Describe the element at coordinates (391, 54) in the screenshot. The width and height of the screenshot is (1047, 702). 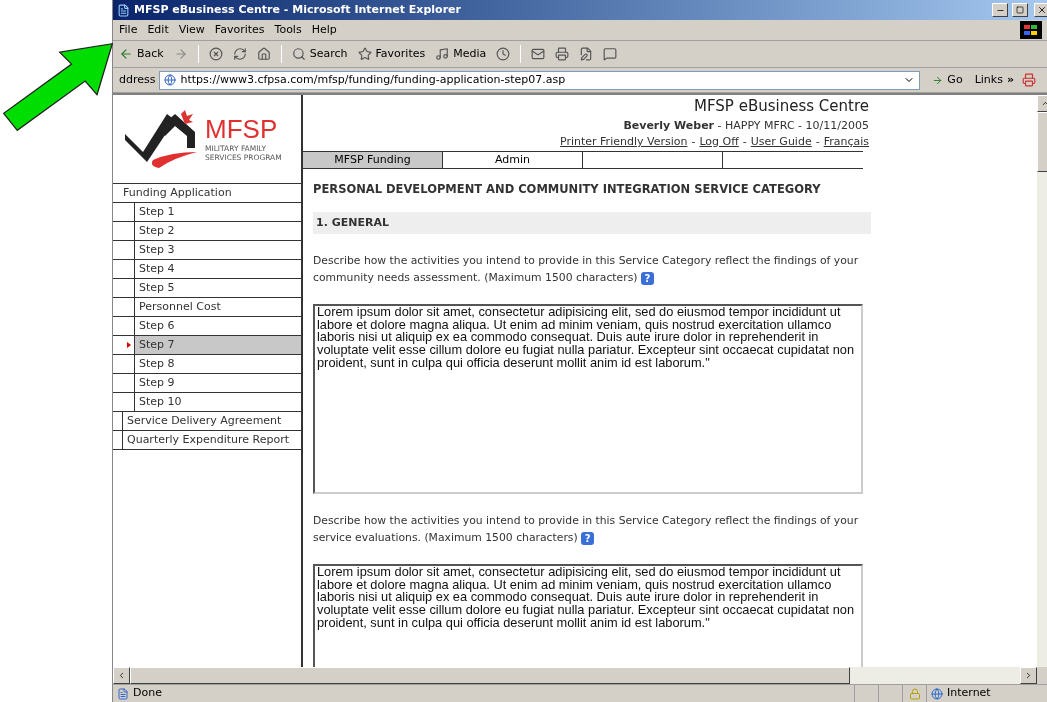
I see `toolbar-button: Favorites` at that location.